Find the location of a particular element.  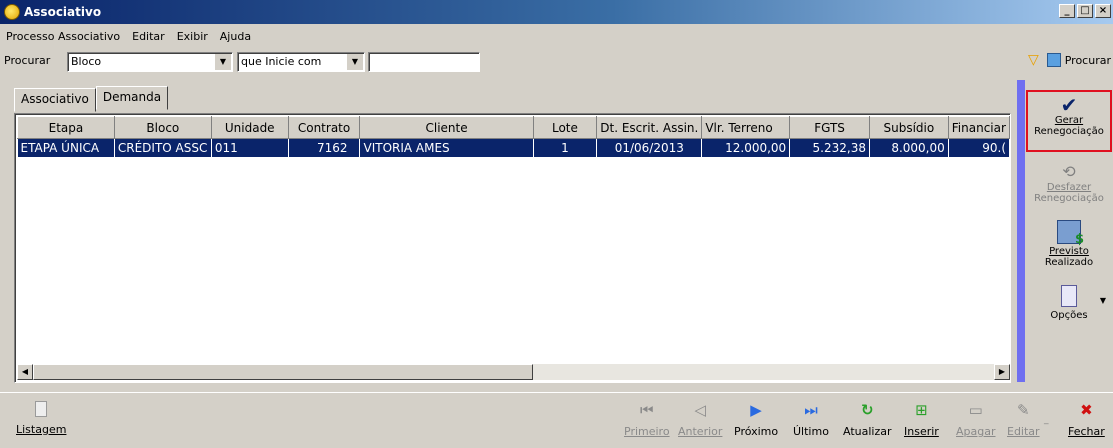

scroll-thumb is located at coordinates (283, 372).